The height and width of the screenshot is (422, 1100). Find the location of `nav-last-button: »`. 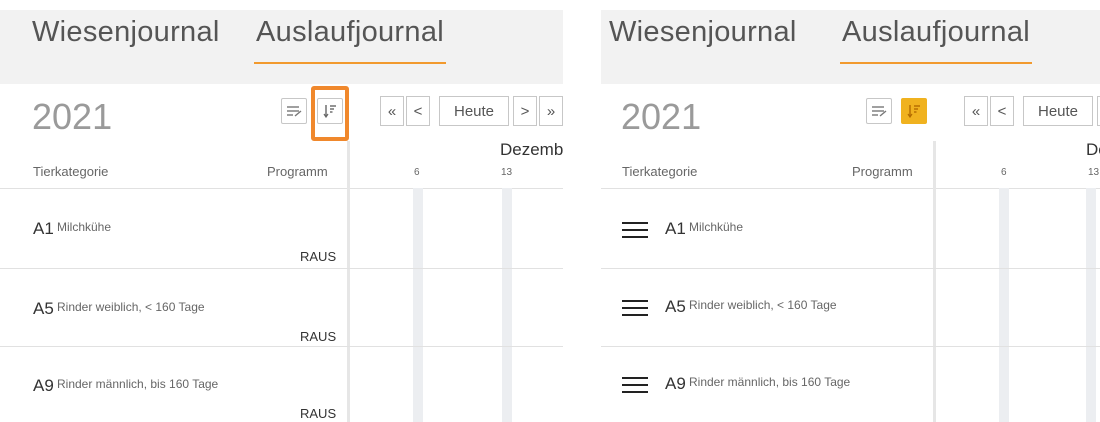

nav-last-button: » is located at coordinates (551, 111).